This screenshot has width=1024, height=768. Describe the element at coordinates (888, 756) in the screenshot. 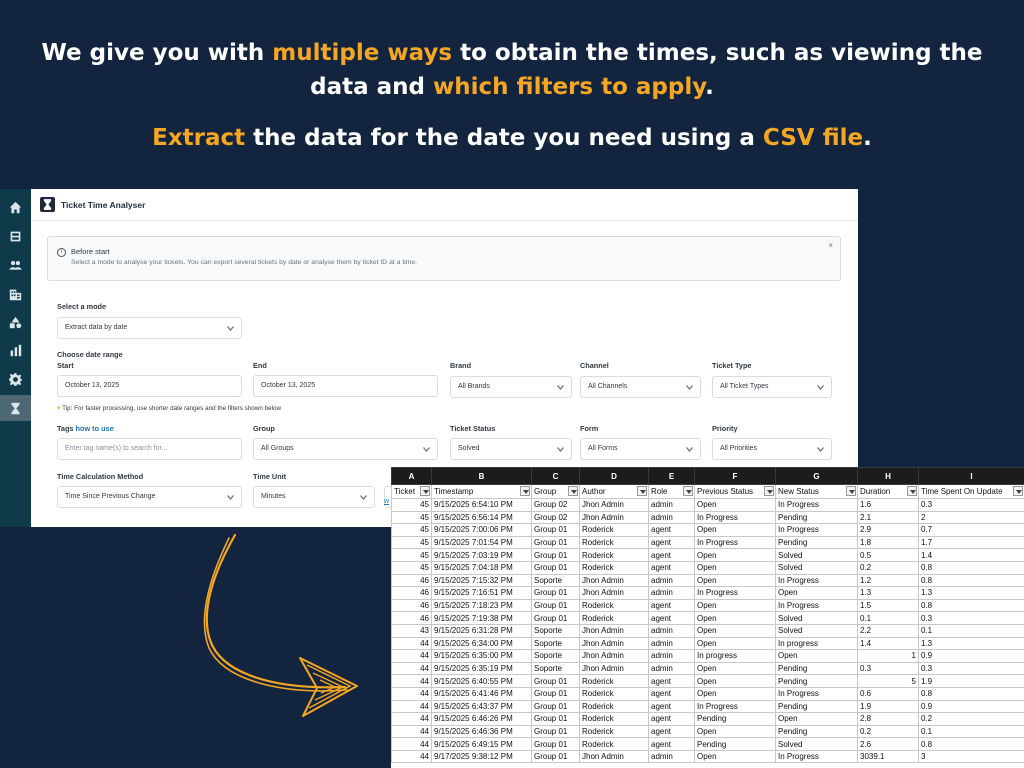

I see `table-cell: 3039.1` at that location.